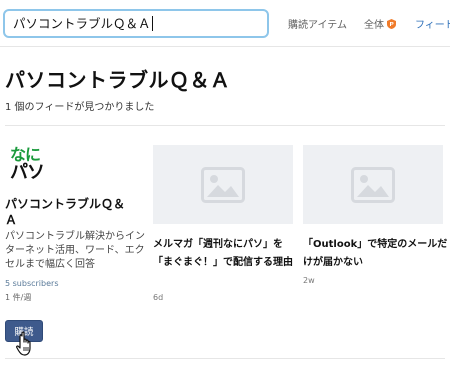 This screenshot has width=450, height=365. I want to click on feed-frequency: 1 件/週, so click(18, 297).